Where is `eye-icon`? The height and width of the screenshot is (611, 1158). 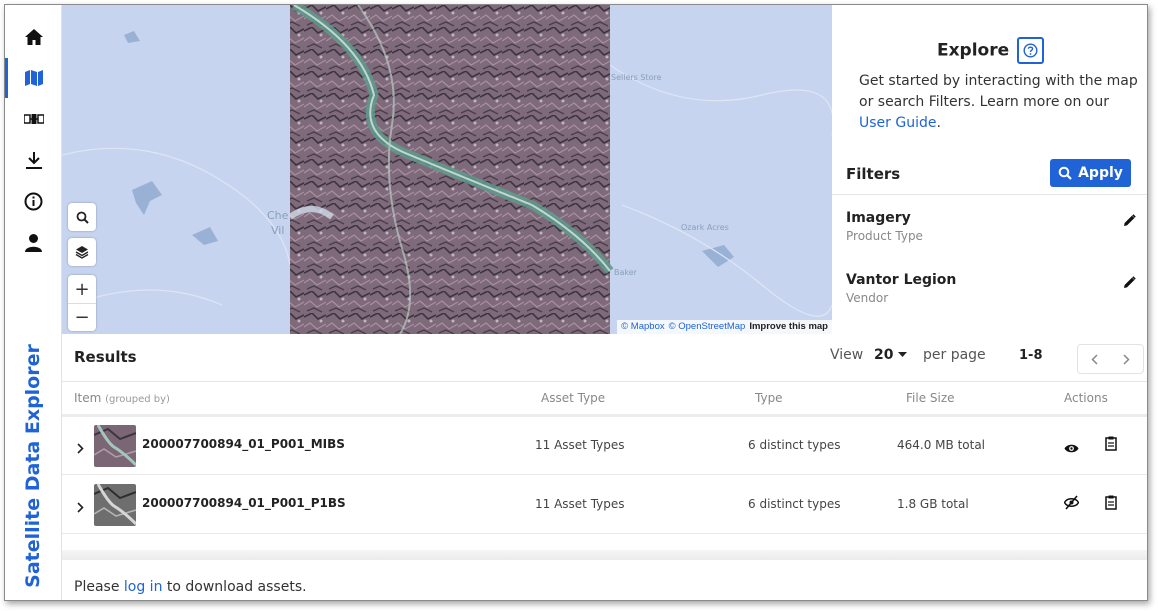
eye-icon is located at coordinates (1071, 448).